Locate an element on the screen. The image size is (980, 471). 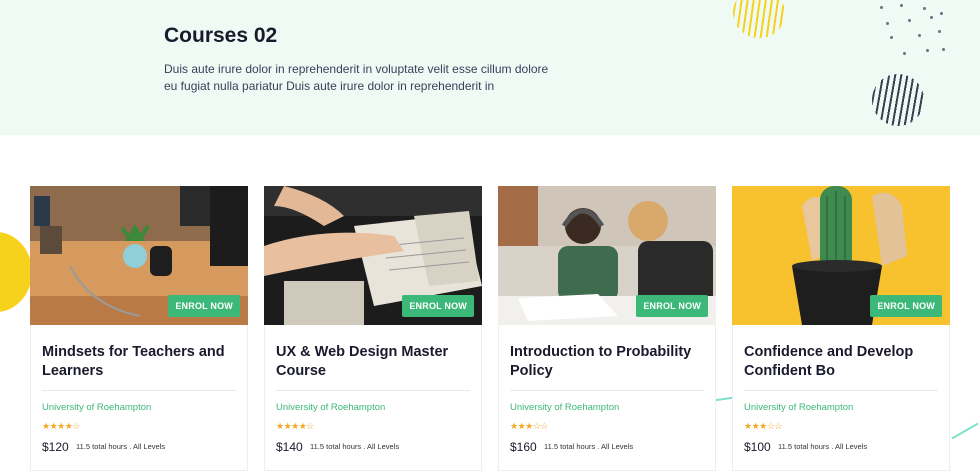
course-title: UX & Web Design Master Course is located at coordinates (374, 361).